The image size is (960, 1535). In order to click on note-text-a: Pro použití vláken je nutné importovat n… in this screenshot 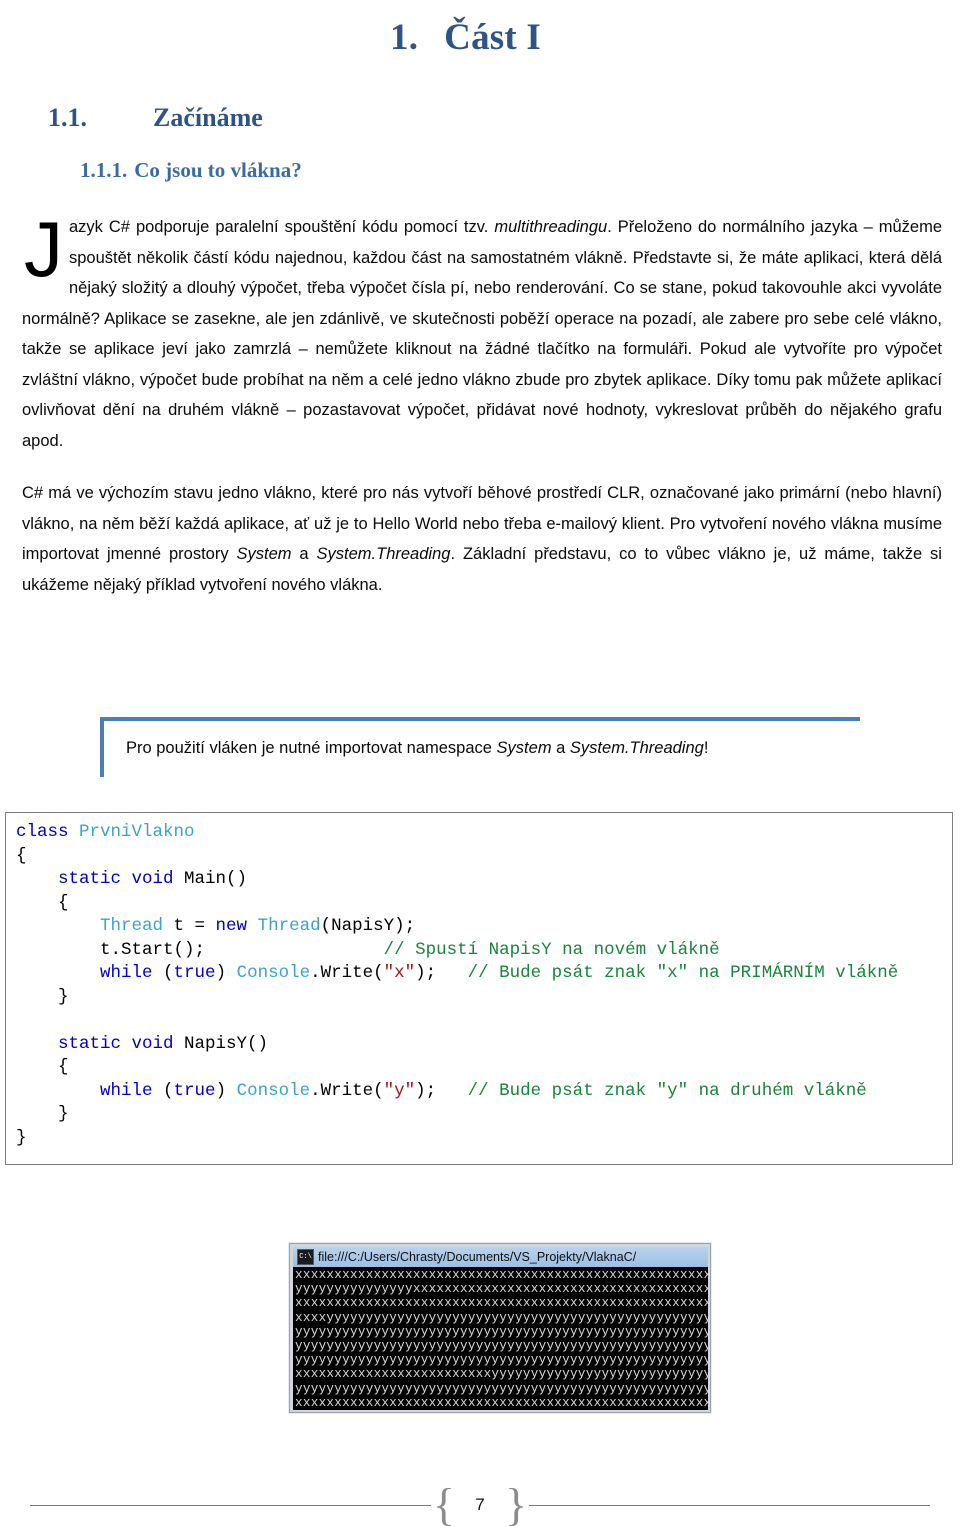, I will do `click(311, 748)`.